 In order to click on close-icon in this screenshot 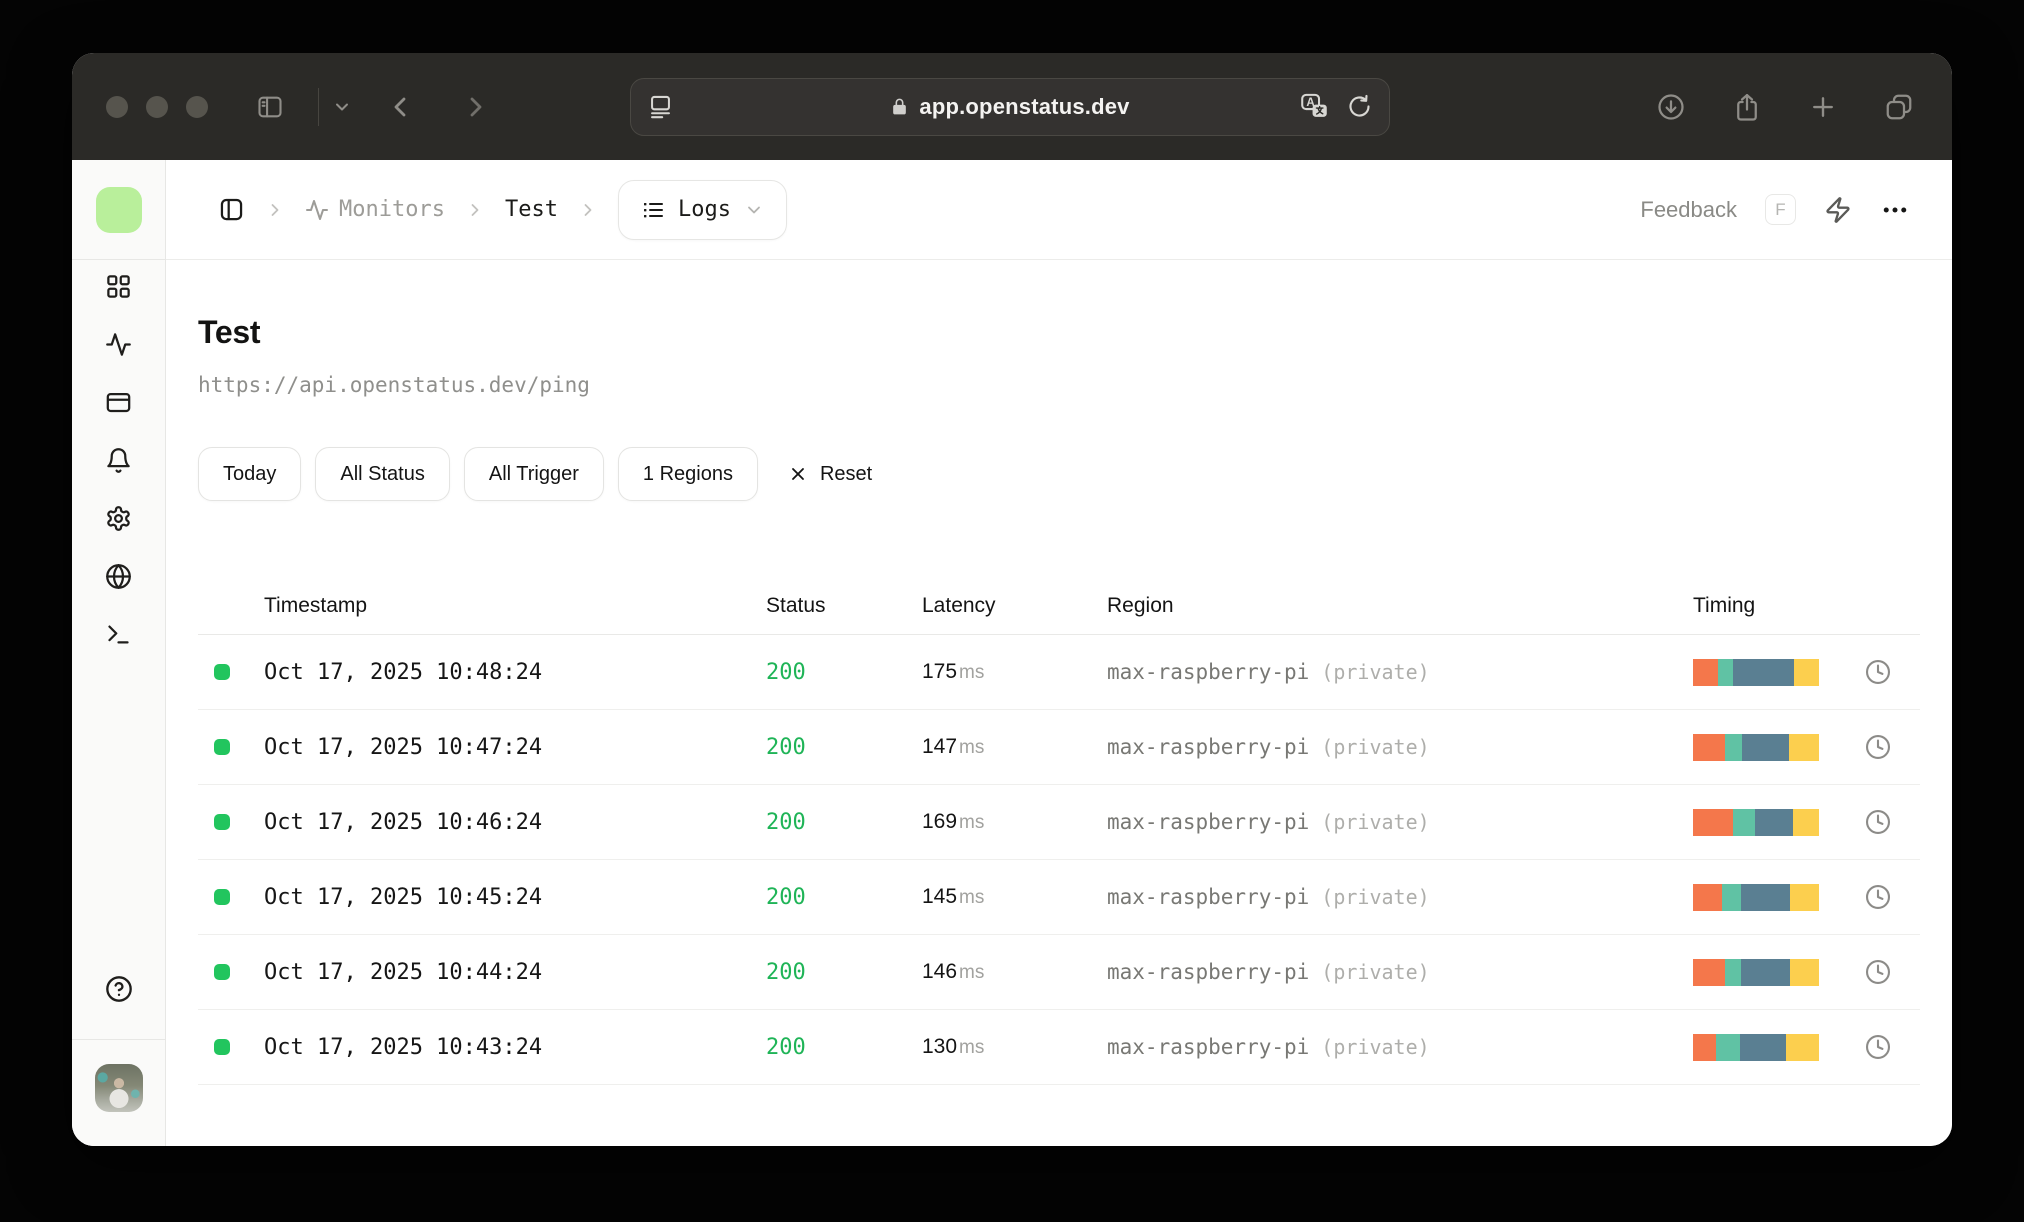, I will do `click(798, 474)`.